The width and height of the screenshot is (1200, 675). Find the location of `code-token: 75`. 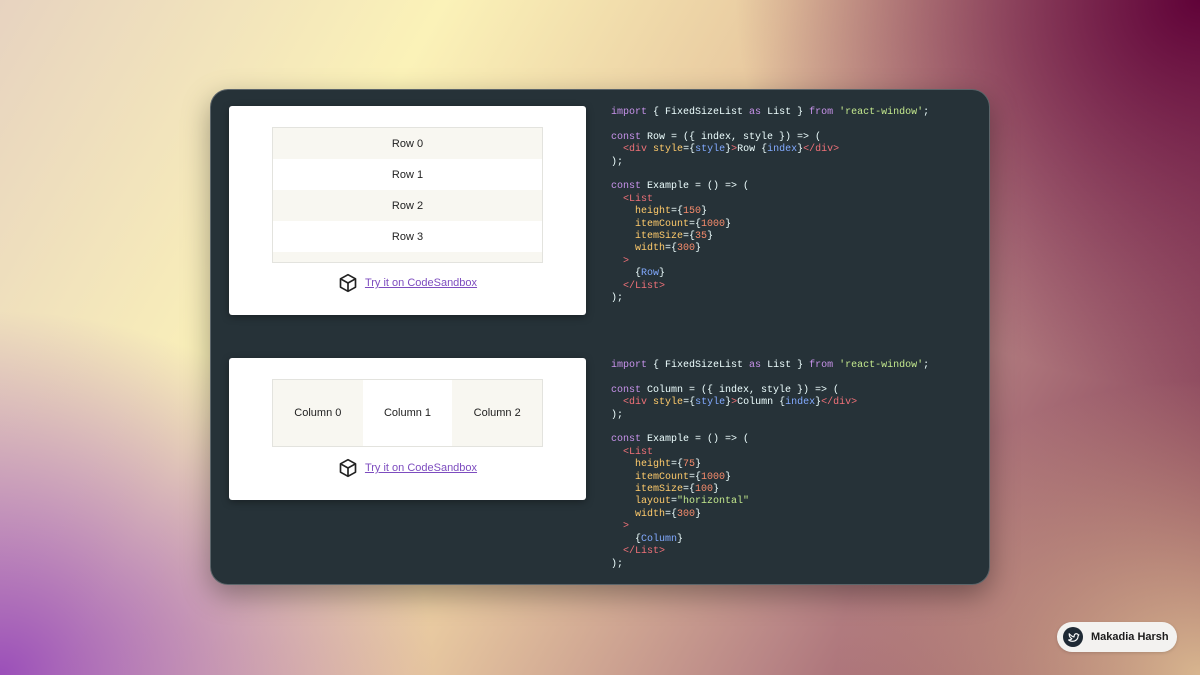

code-token: 75 is located at coordinates (689, 465).